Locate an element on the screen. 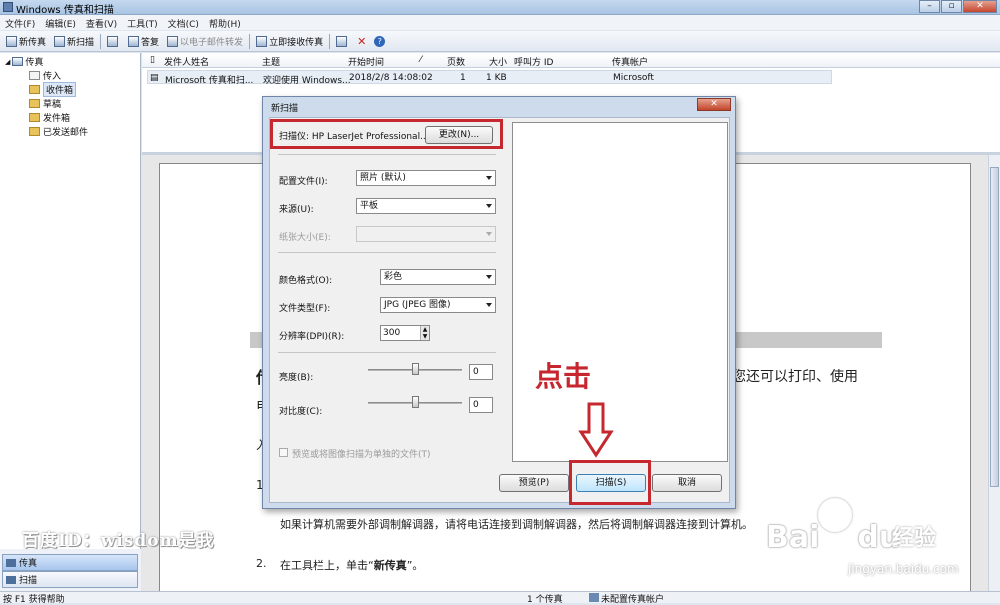 This screenshot has height=605, width=1000. collapse-icon: ◢ is located at coordinates (7, 62).